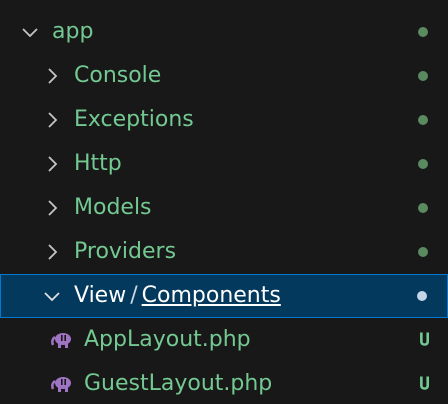 The width and height of the screenshot is (448, 404). I want to click on folder-label: Console, so click(118, 75).